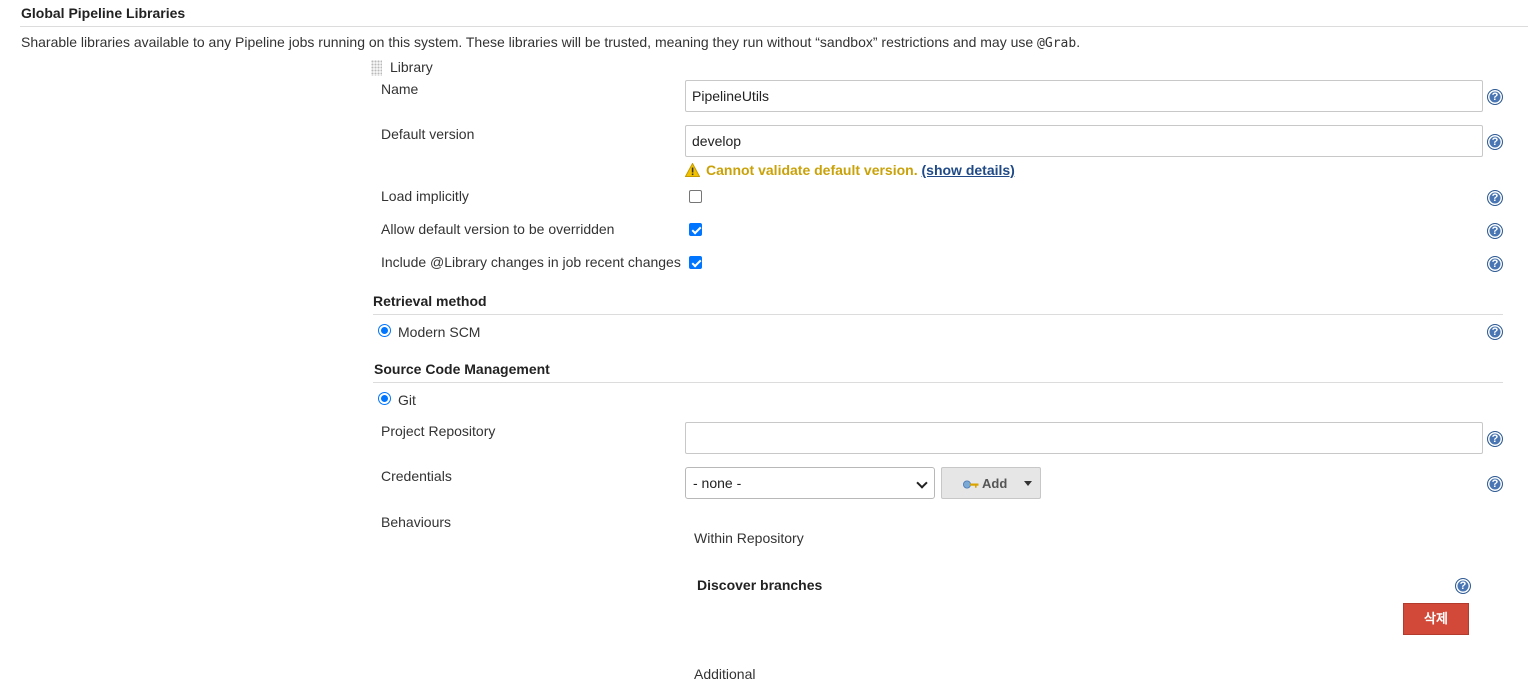 The image size is (1539, 695). What do you see at coordinates (968, 170) in the screenshot?
I see `show-details-link: (show details)` at bounding box center [968, 170].